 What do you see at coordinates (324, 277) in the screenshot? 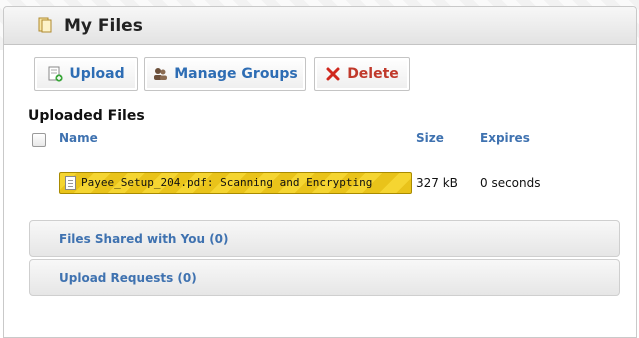
I see `upload-requests-section: Upload Requests (0)` at bounding box center [324, 277].